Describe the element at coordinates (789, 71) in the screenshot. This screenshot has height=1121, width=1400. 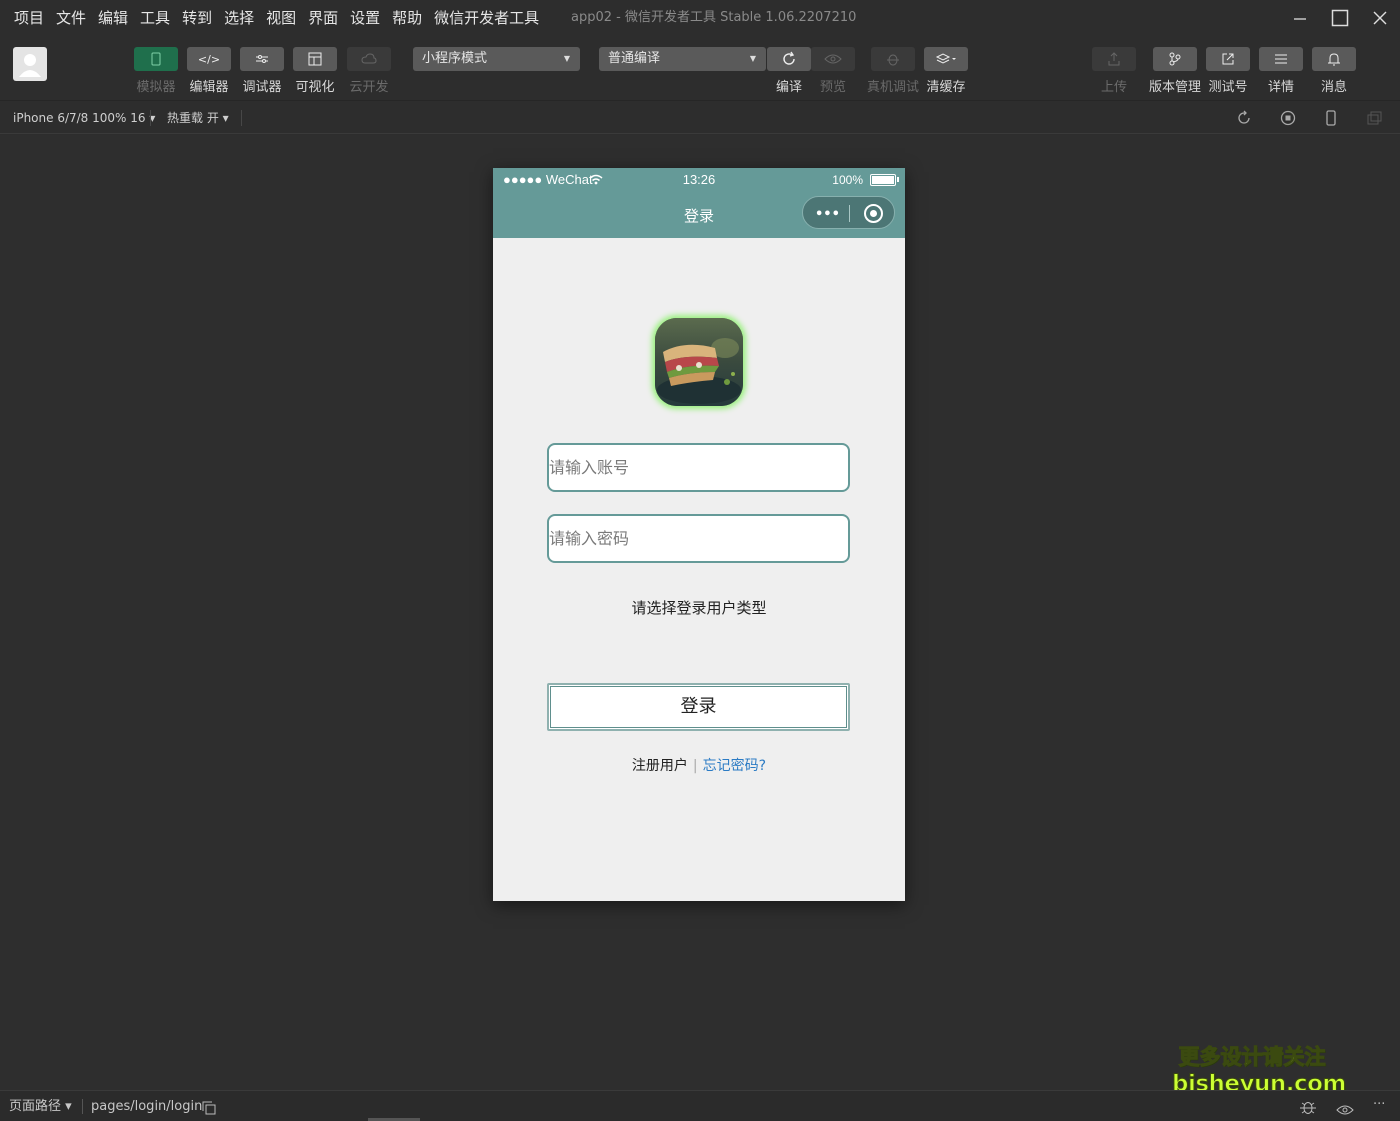
I see `compile-button: 编译` at that location.